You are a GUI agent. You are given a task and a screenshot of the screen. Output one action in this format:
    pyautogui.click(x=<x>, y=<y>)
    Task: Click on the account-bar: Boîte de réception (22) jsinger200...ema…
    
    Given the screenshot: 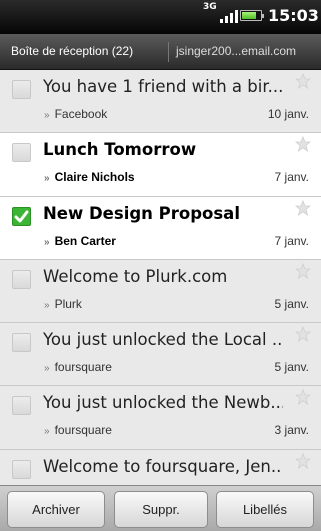 What is the action you would take?
    pyautogui.click(x=160, y=52)
    